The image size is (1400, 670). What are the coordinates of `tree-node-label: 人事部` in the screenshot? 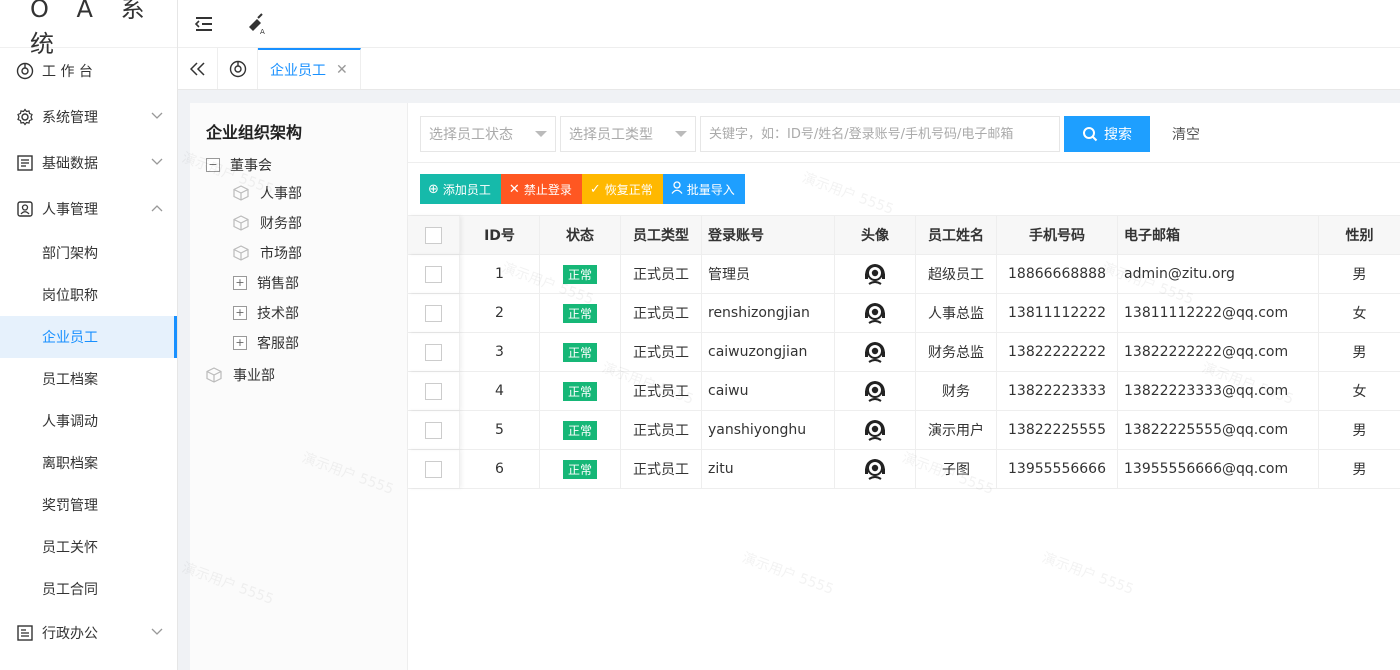 It's located at (281, 194).